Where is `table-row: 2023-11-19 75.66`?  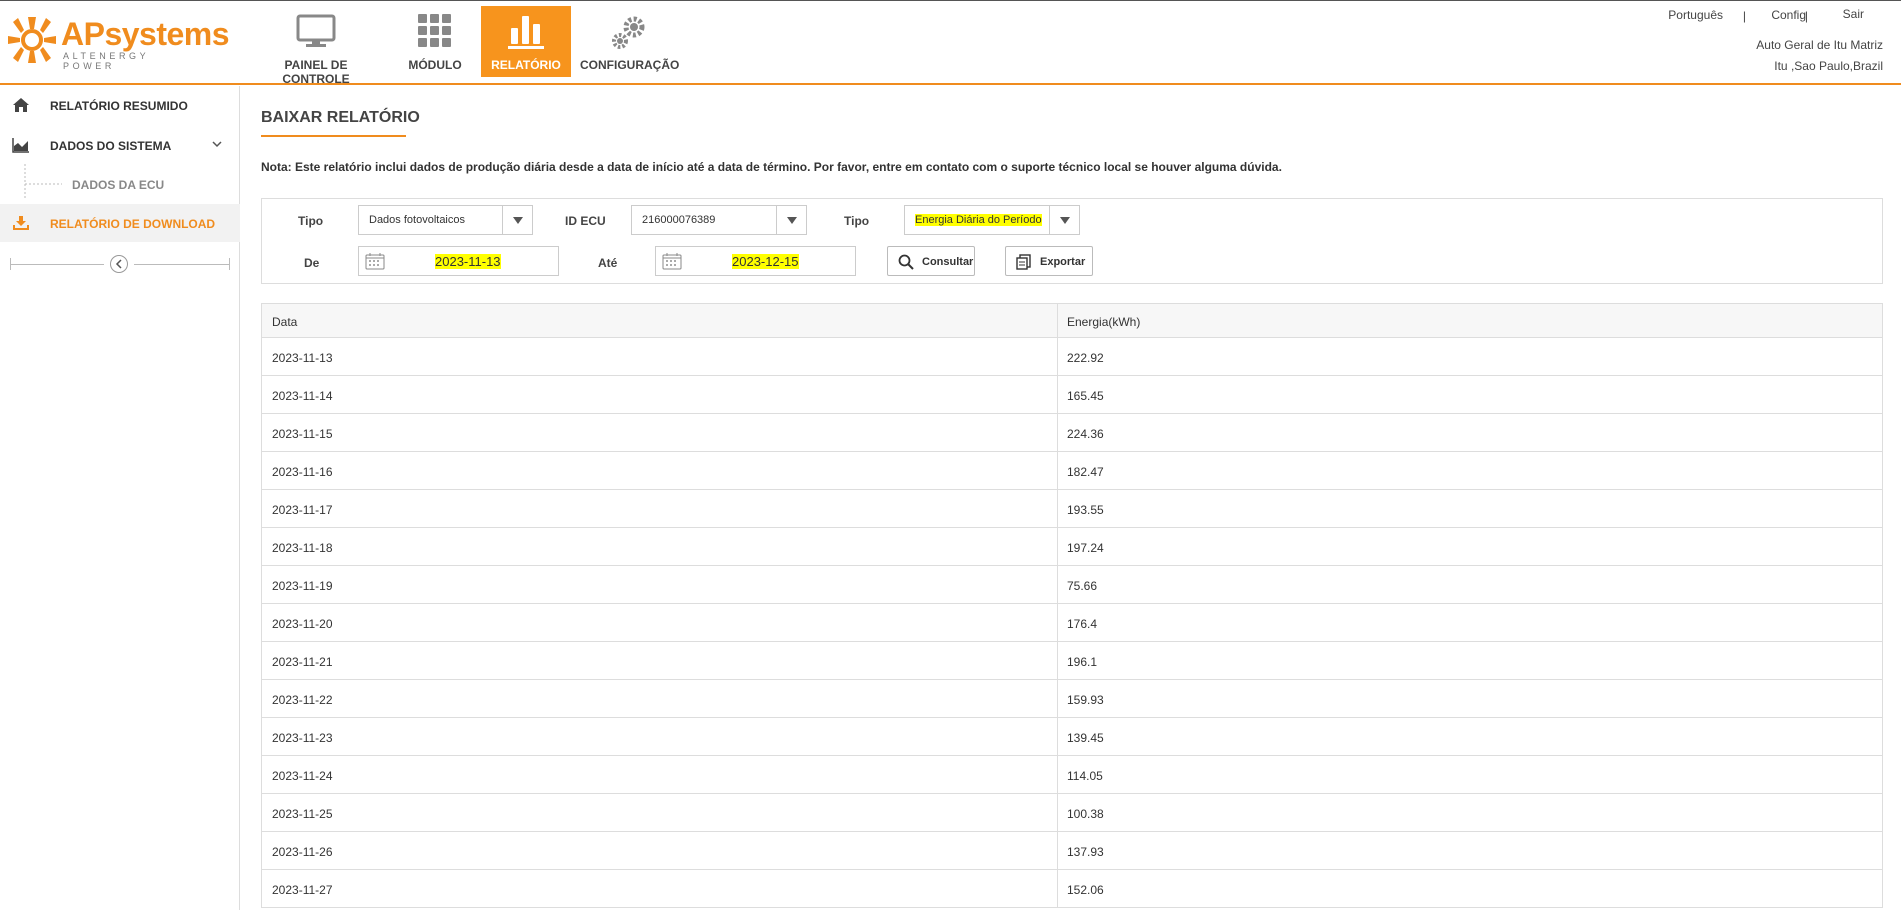 table-row: 2023-11-19 75.66 is located at coordinates (1072, 585).